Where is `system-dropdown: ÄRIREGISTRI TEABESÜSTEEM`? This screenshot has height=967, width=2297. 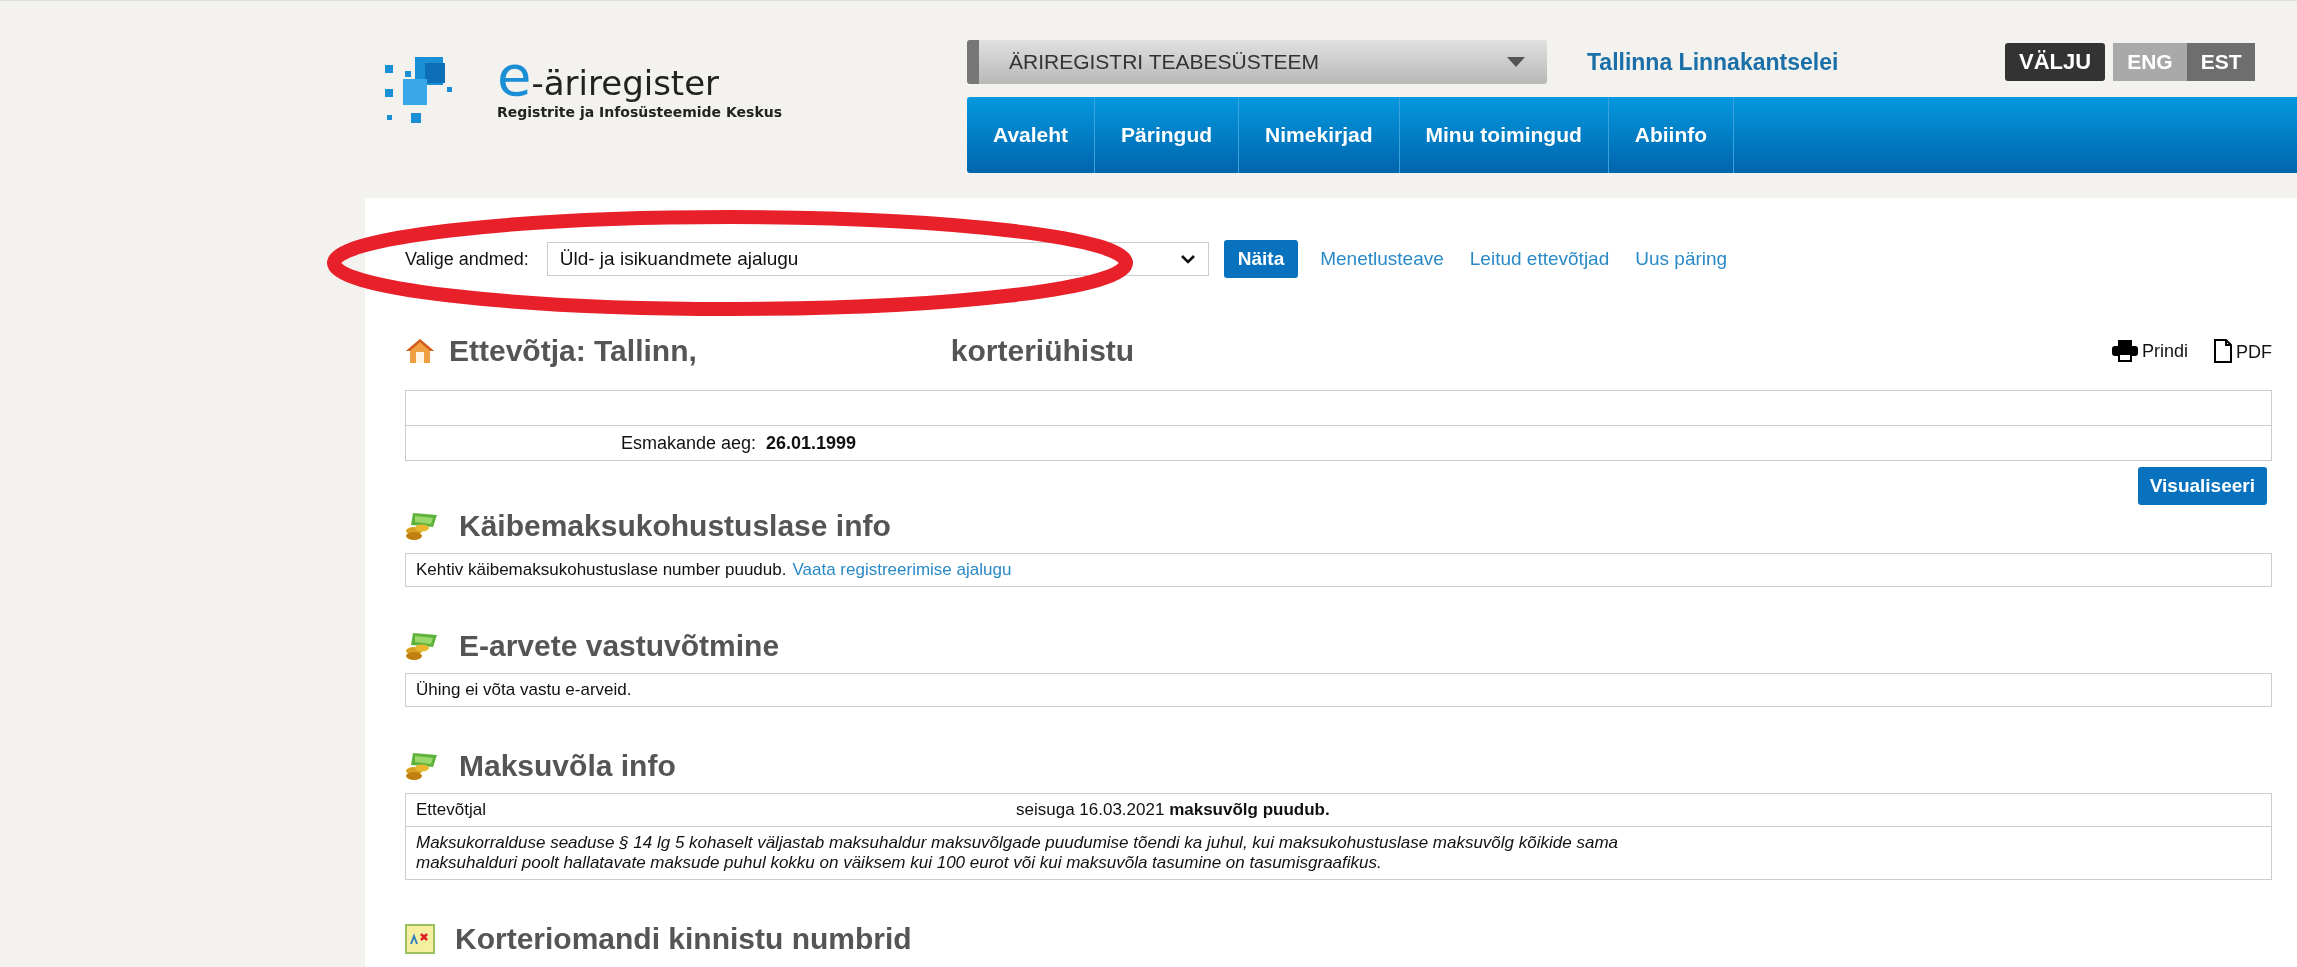
system-dropdown: ÄRIREGISTRI TEABESÜSTEEM is located at coordinates (1257, 62).